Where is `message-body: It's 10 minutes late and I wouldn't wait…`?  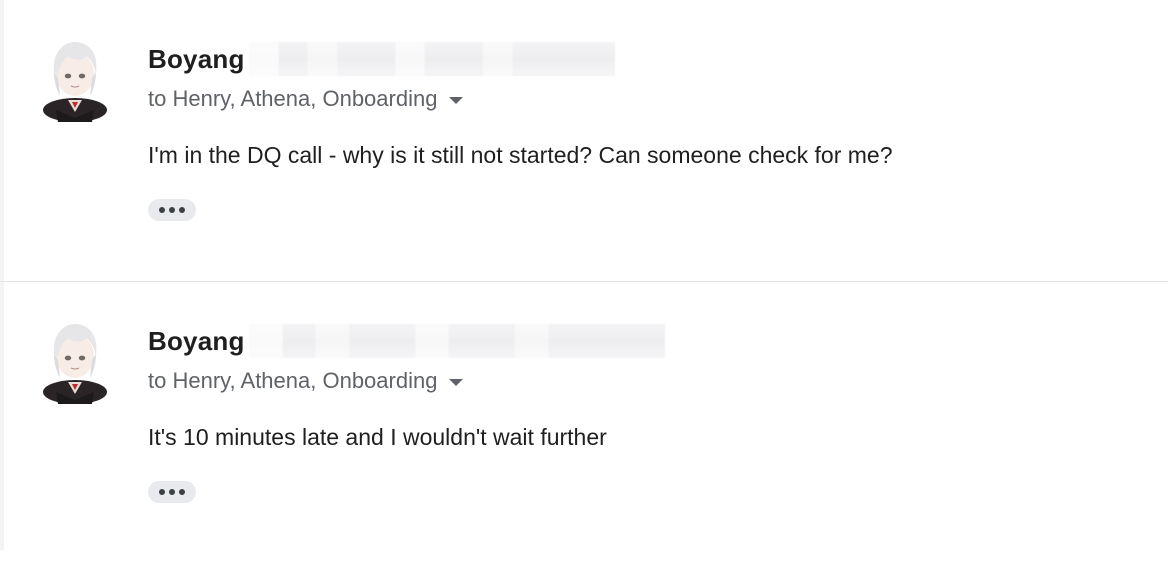 message-body: It's 10 minutes late and I wouldn't wait… is located at coordinates (377, 437).